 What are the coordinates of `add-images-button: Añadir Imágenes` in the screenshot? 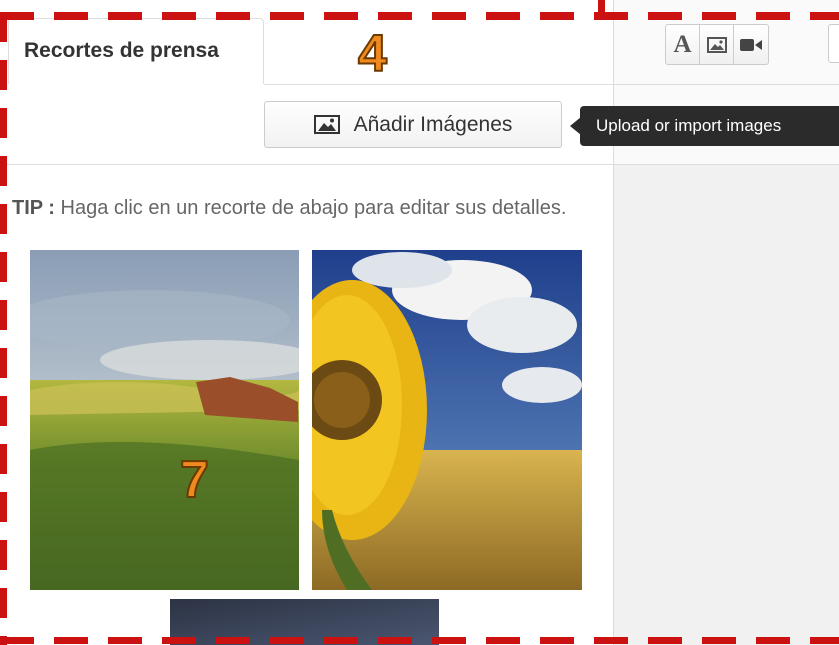 It's located at (413, 124).